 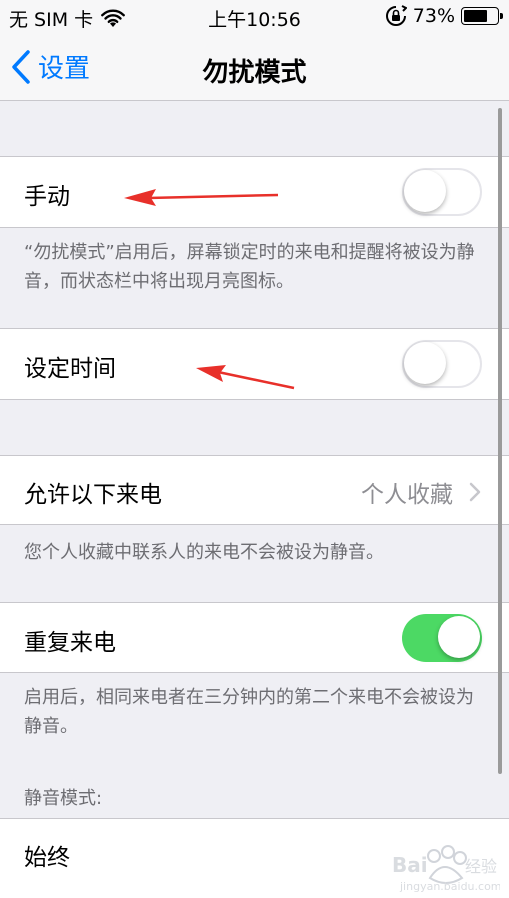 I want to click on manual-toggle, so click(x=442, y=192).